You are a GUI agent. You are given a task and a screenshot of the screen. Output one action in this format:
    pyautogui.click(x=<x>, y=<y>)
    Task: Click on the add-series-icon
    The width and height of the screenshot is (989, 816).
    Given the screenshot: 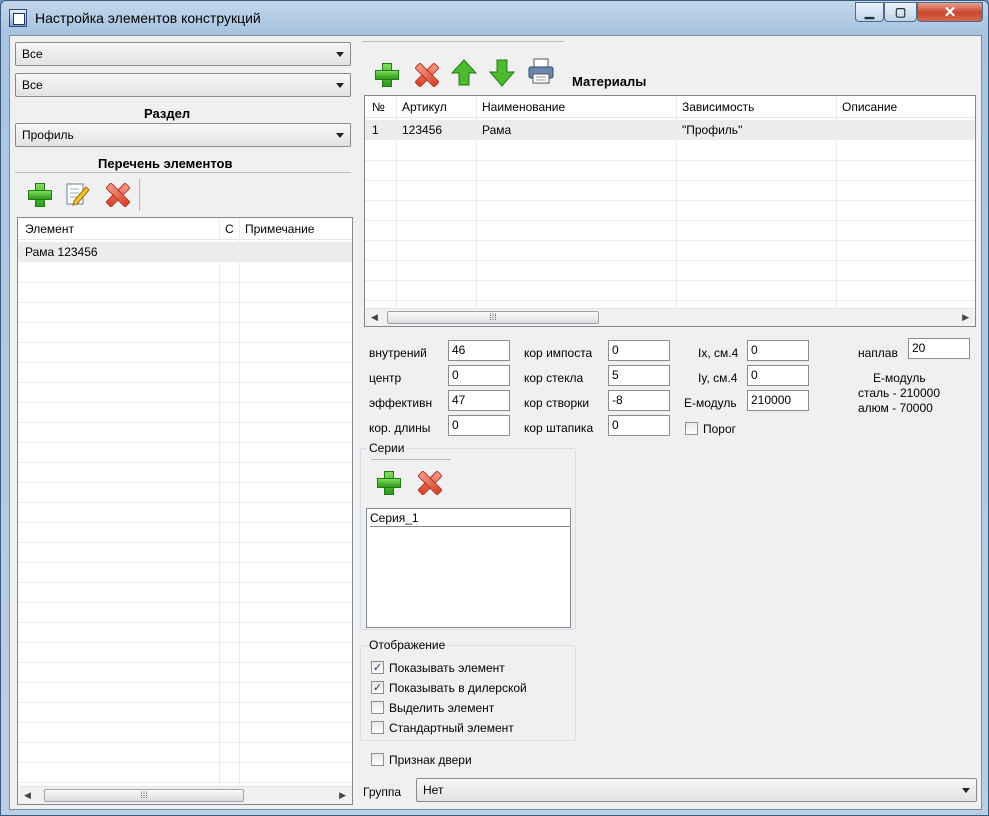 What is the action you would take?
    pyautogui.click(x=388, y=482)
    